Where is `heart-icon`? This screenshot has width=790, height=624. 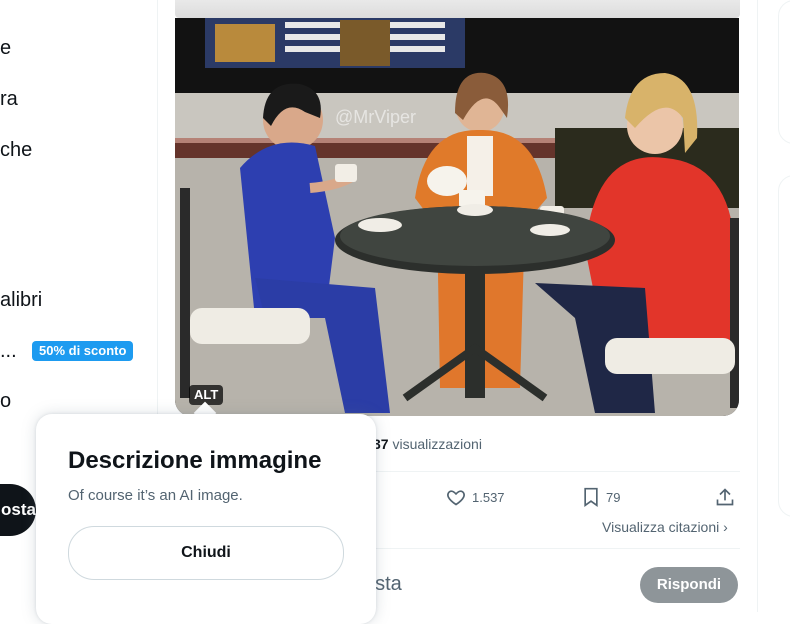
heart-icon is located at coordinates (456, 498).